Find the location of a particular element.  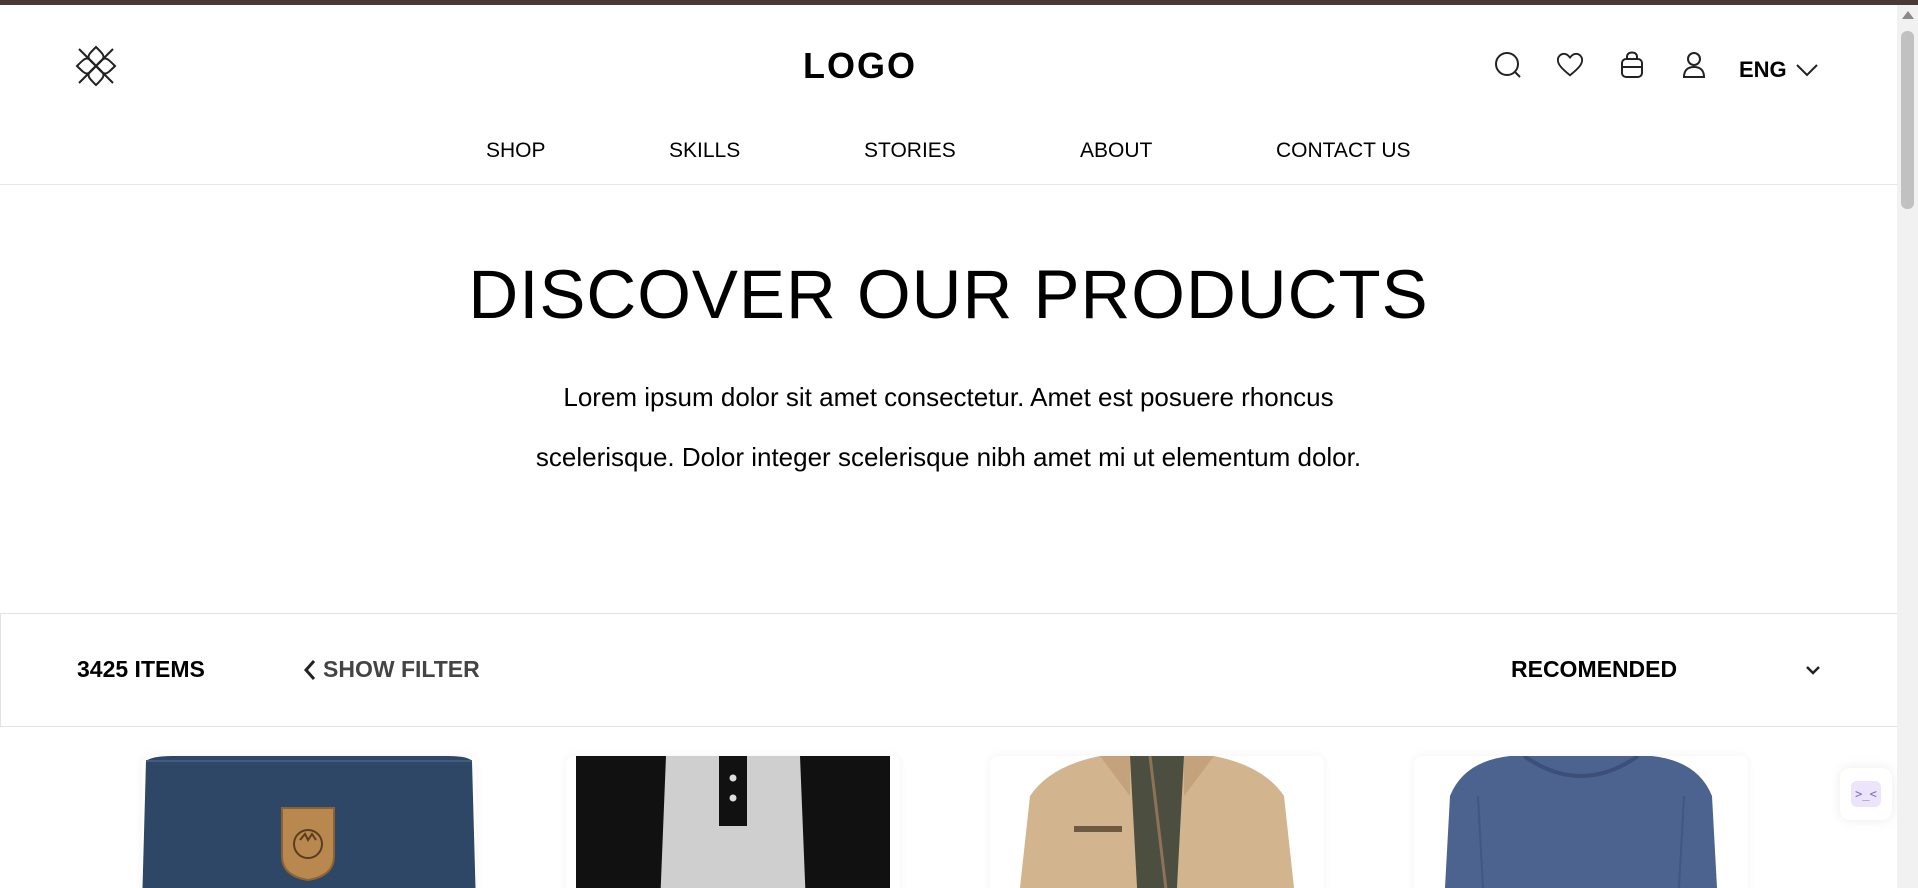

floating-assistant-widget: >_< is located at coordinates (1866, 794).